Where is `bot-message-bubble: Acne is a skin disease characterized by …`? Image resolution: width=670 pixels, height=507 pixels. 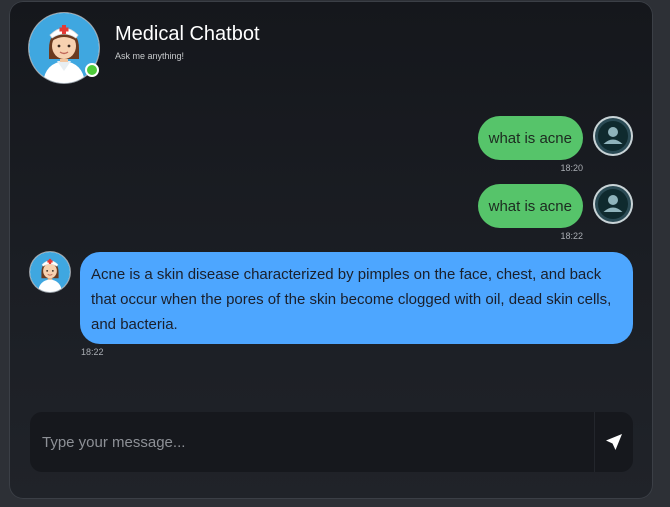 bot-message-bubble: Acne is a skin disease characterized by … is located at coordinates (356, 298).